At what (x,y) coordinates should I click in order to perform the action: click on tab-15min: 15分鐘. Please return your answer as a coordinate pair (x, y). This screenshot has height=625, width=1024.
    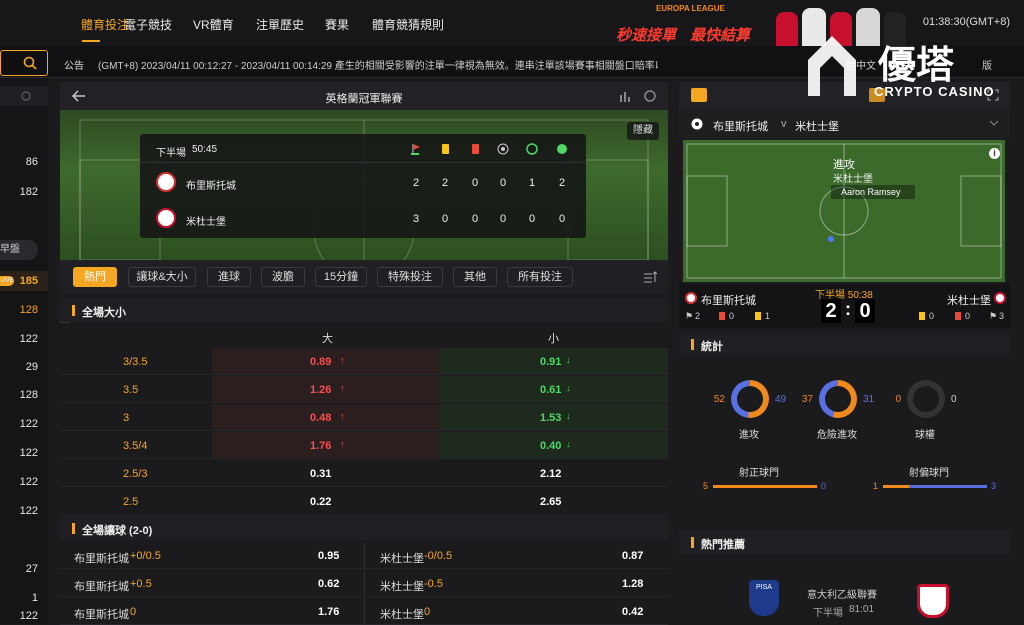
    Looking at the image, I should click on (341, 277).